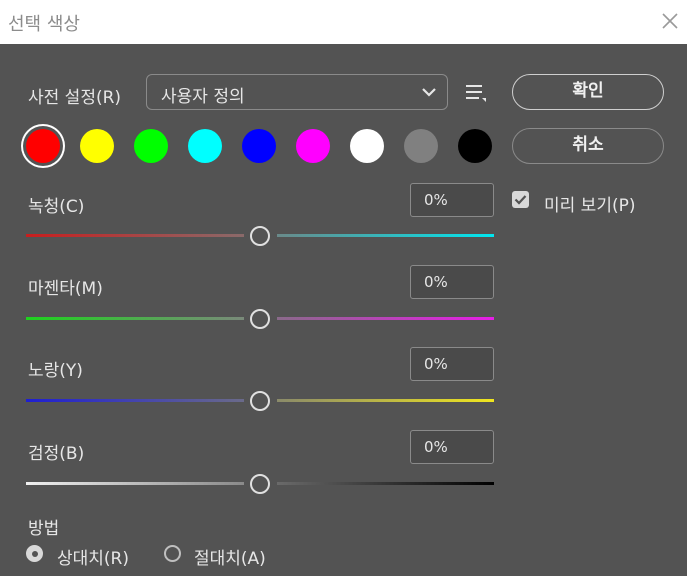  What do you see at coordinates (44, 24) in the screenshot?
I see `window-title: 선택 색상` at bounding box center [44, 24].